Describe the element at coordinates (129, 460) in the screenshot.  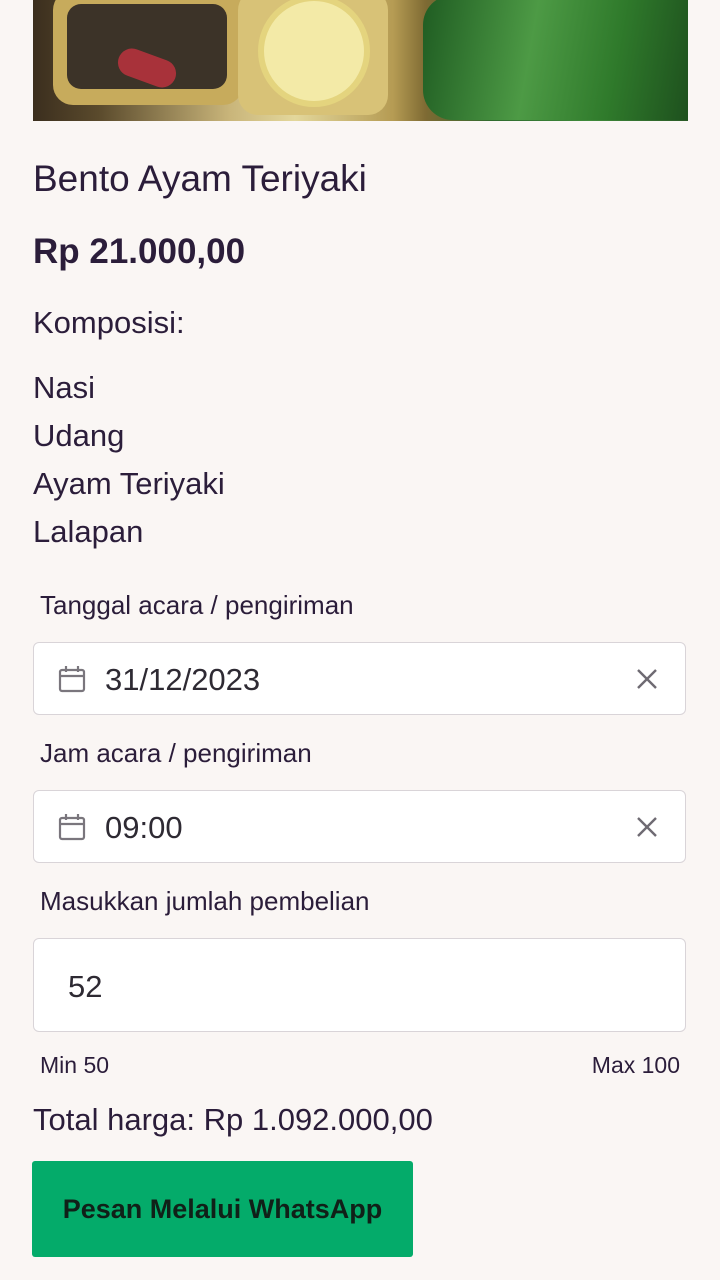
I see `composition-list: Nasi Udang Ayam Teriyaki Lalapan` at that location.